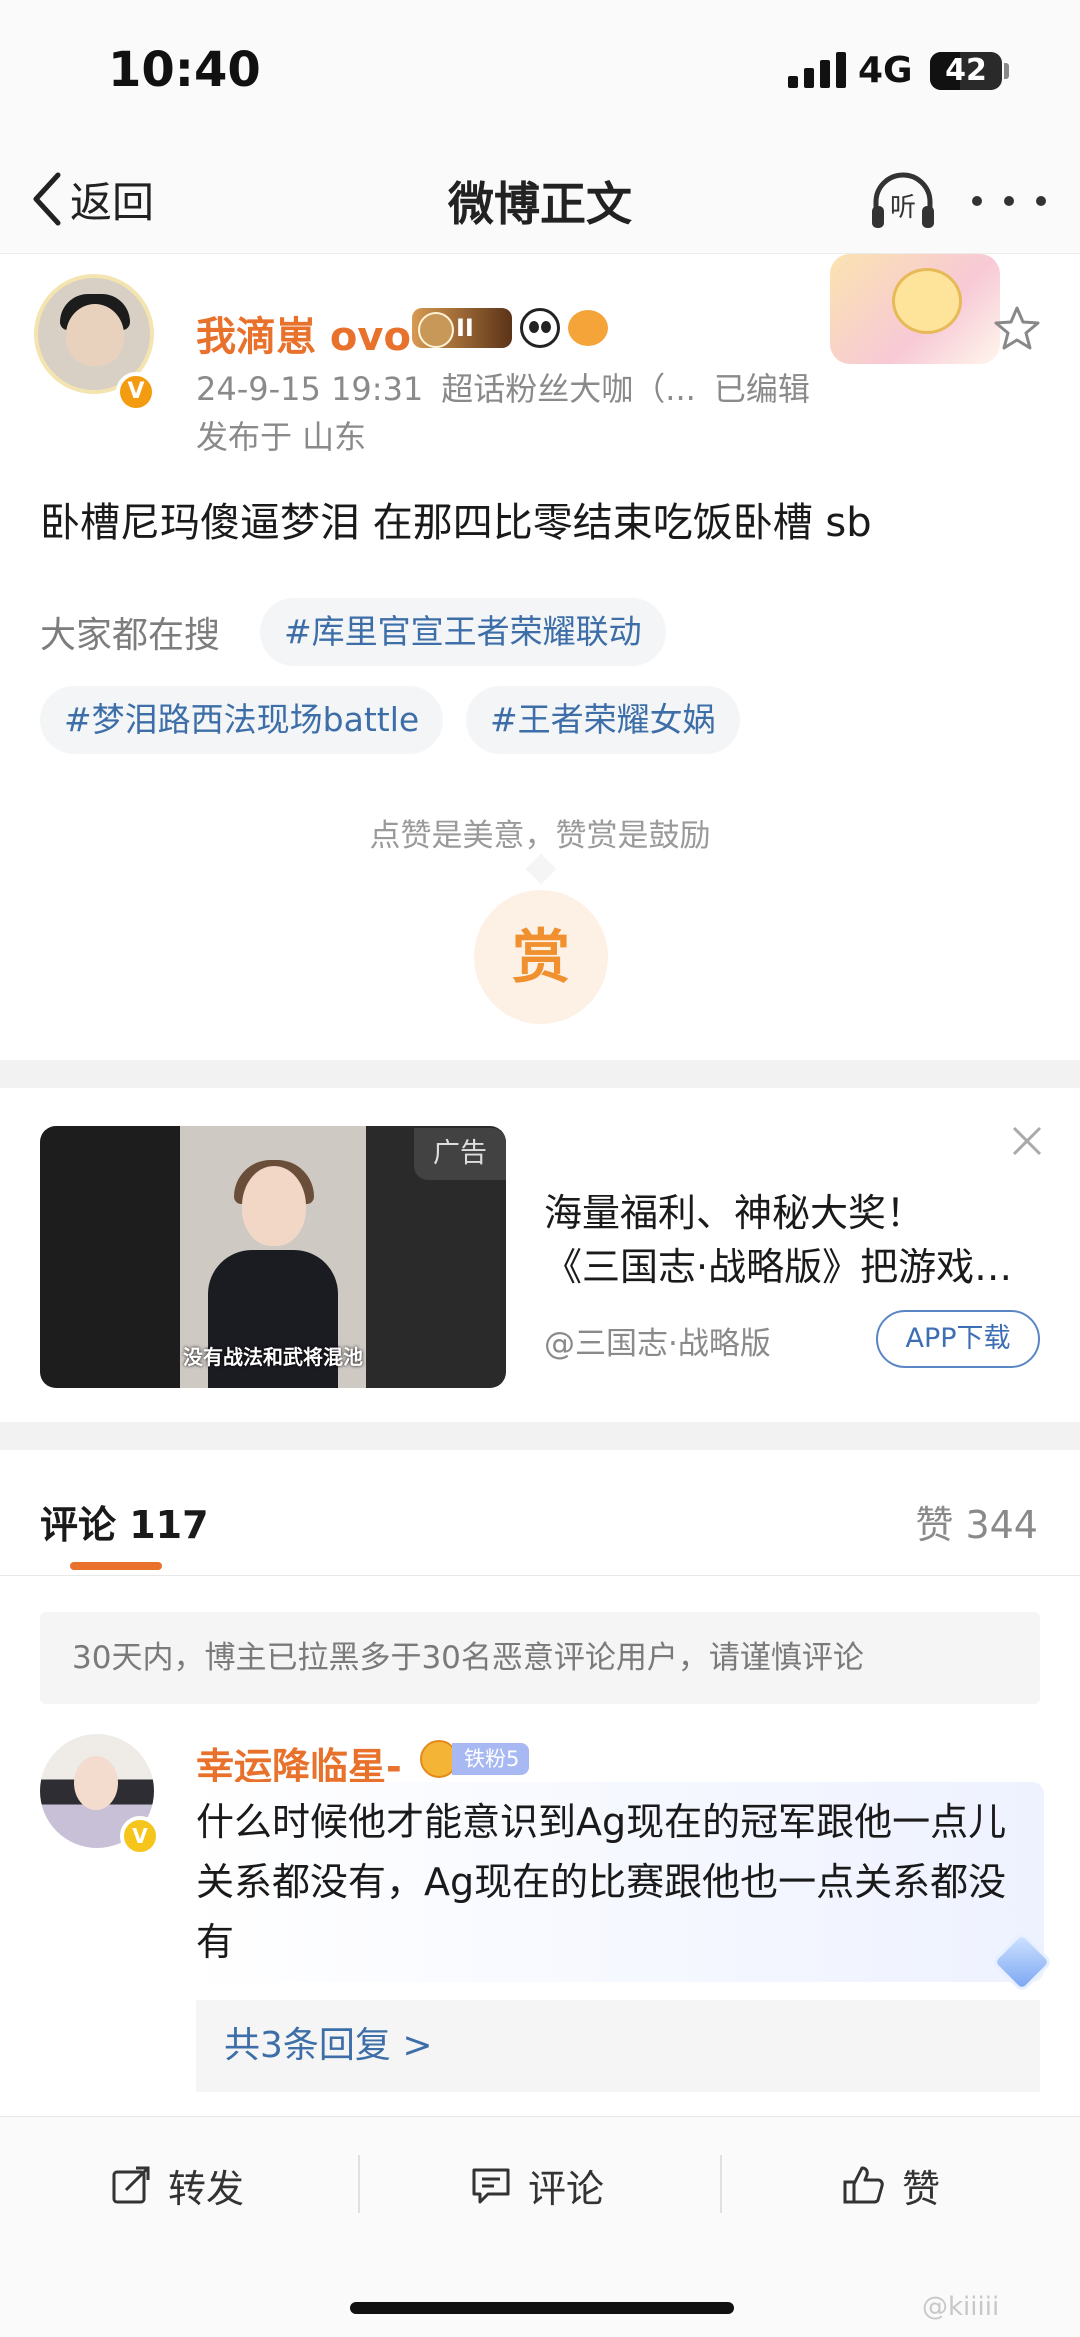 This screenshot has width=1080, height=2337. What do you see at coordinates (541, 957) in the screenshot?
I see `reward-button: 赏` at bounding box center [541, 957].